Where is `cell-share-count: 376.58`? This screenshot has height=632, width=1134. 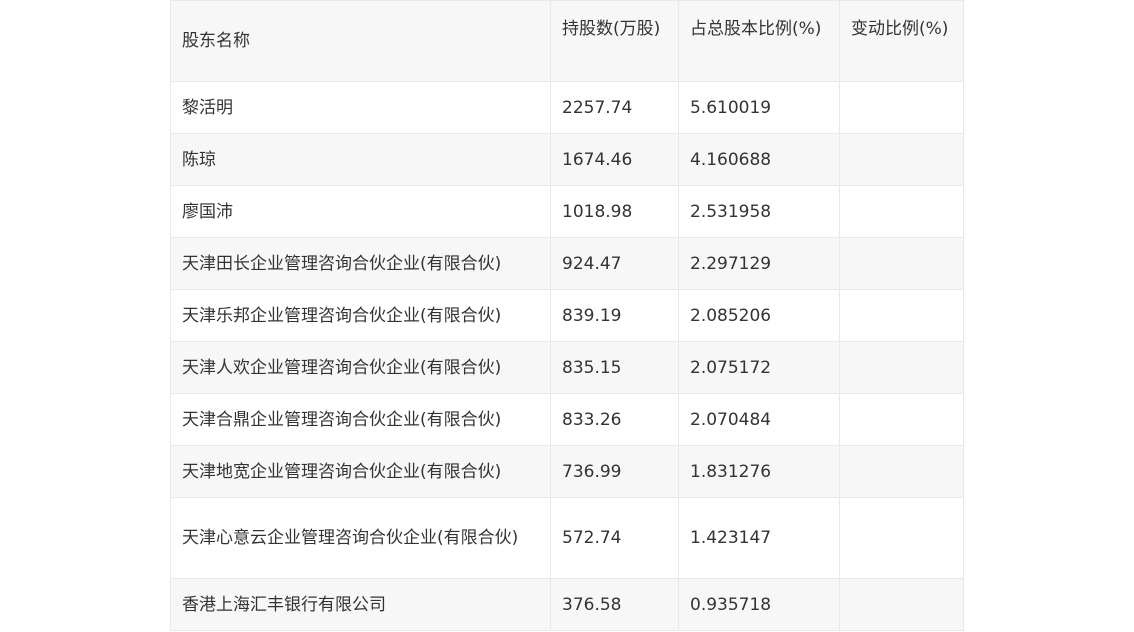 cell-share-count: 376.58 is located at coordinates (614, 604).